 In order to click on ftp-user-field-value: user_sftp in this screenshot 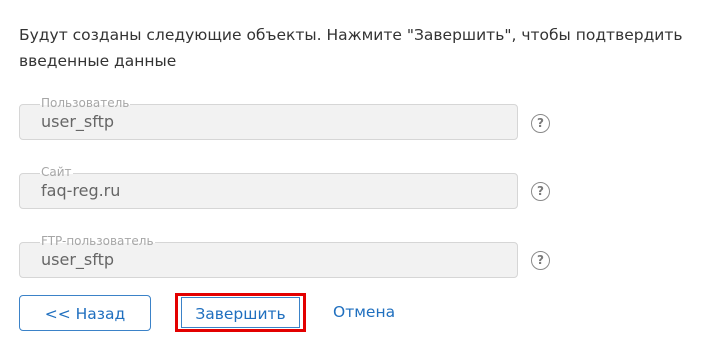, I will do `click(78, 259)`.